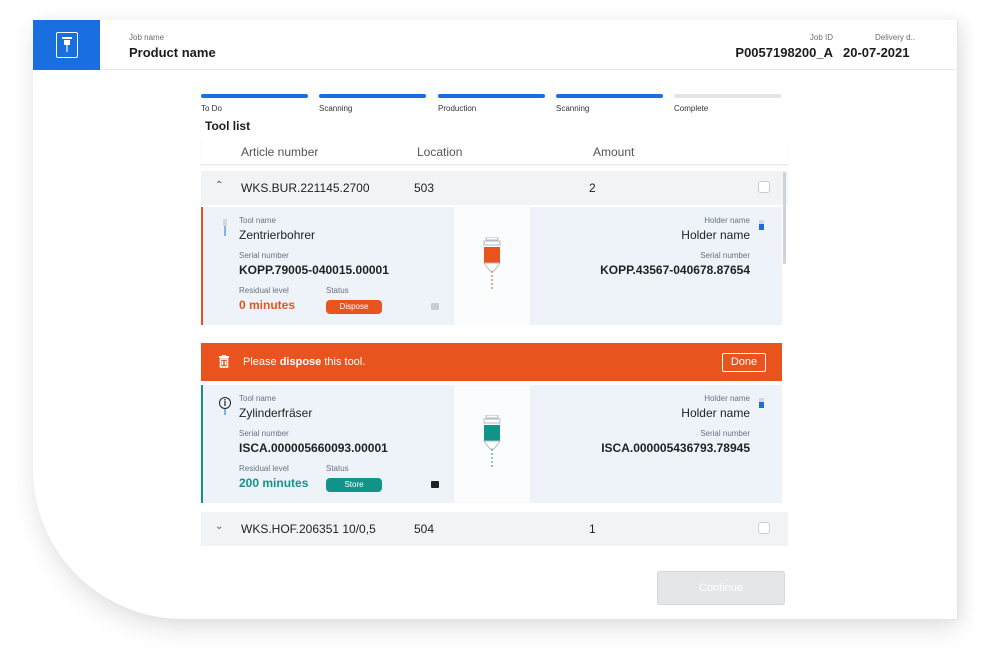 This screenshot has height=667, width=990. Describe the element at coordinates (424, 529) in the screenshot. I see `location: 504` at that location.